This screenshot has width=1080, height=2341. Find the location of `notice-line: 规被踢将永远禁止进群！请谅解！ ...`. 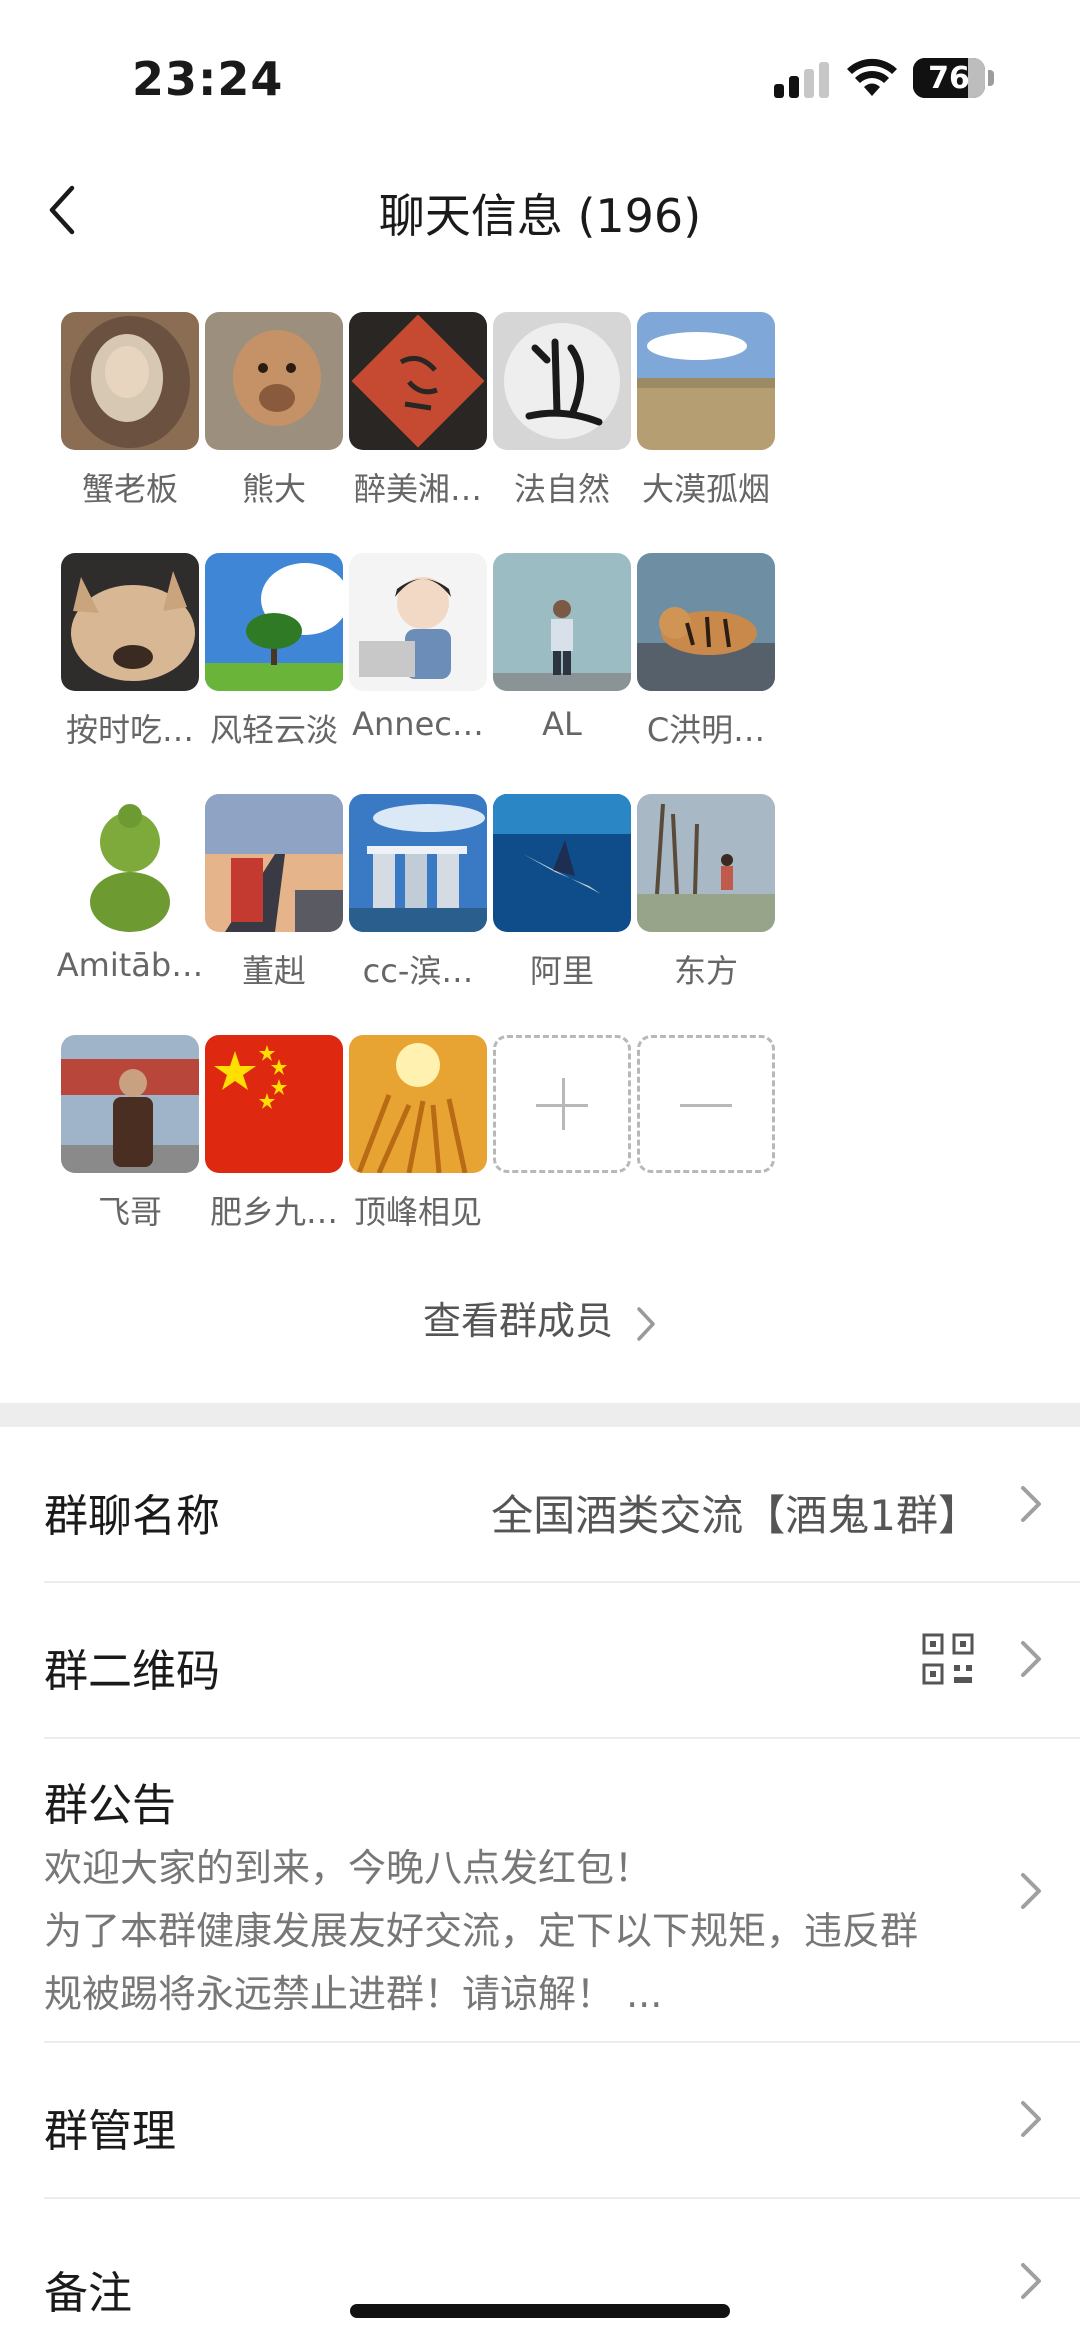

notice-line: 规被踢将永远禁止进群！请谅解！ ... is located at coordinates (353, 1994).